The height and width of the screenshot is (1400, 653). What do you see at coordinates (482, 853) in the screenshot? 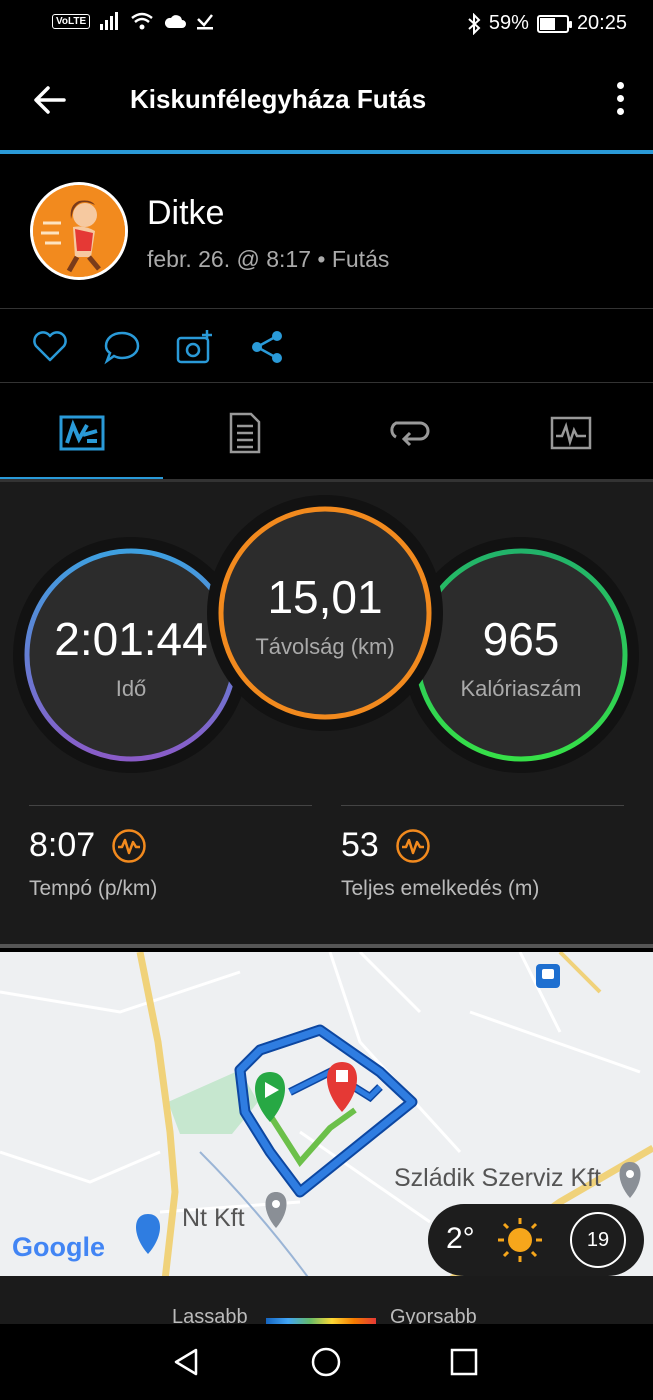
I see `elevation-metric: 53 Teljes emelkedés (m)` at bounding box center [482, 853].